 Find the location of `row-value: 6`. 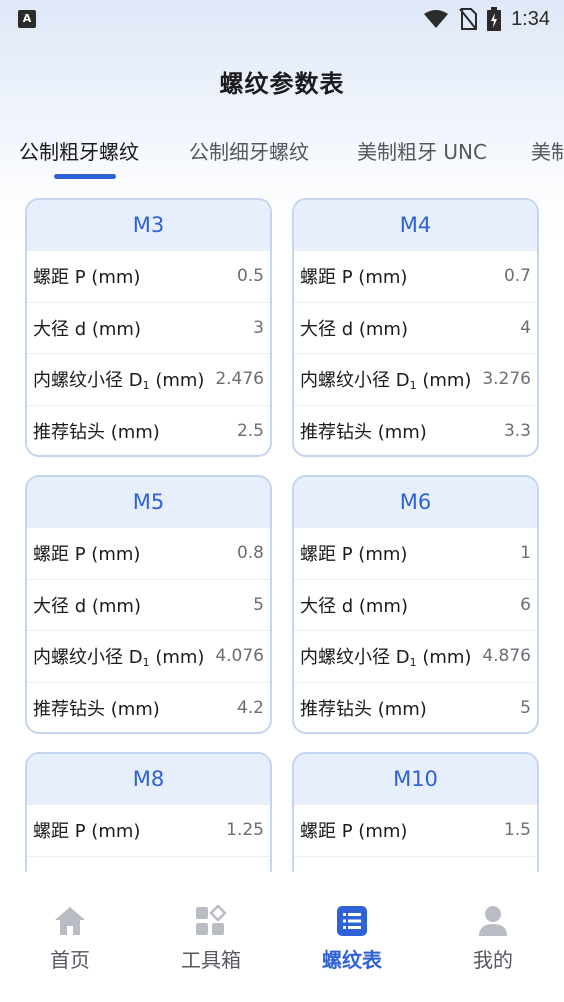

row-value: 6 is located at coordinates (525, 604).